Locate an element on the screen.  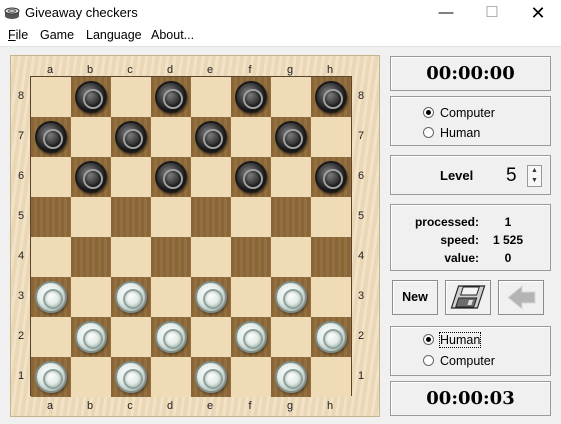
black-checker-d8 is located at coordinates (171, 97).